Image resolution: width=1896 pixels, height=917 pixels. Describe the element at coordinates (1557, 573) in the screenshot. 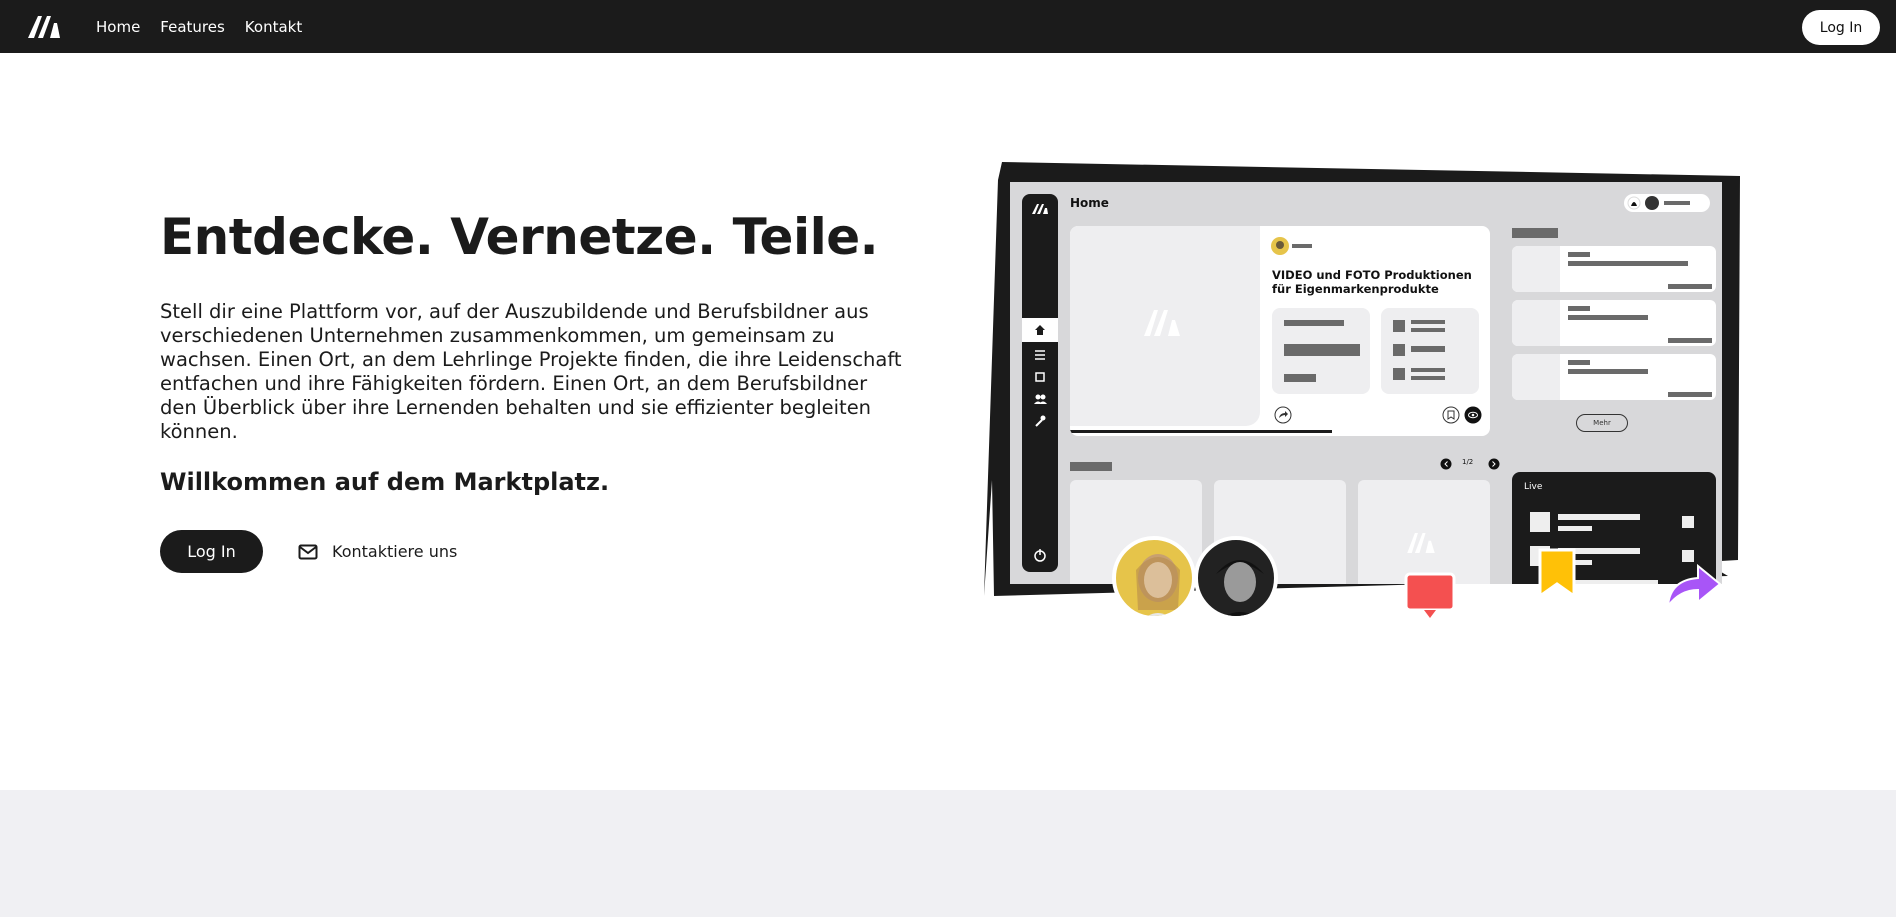

I see `bookmark-icon` at that location.